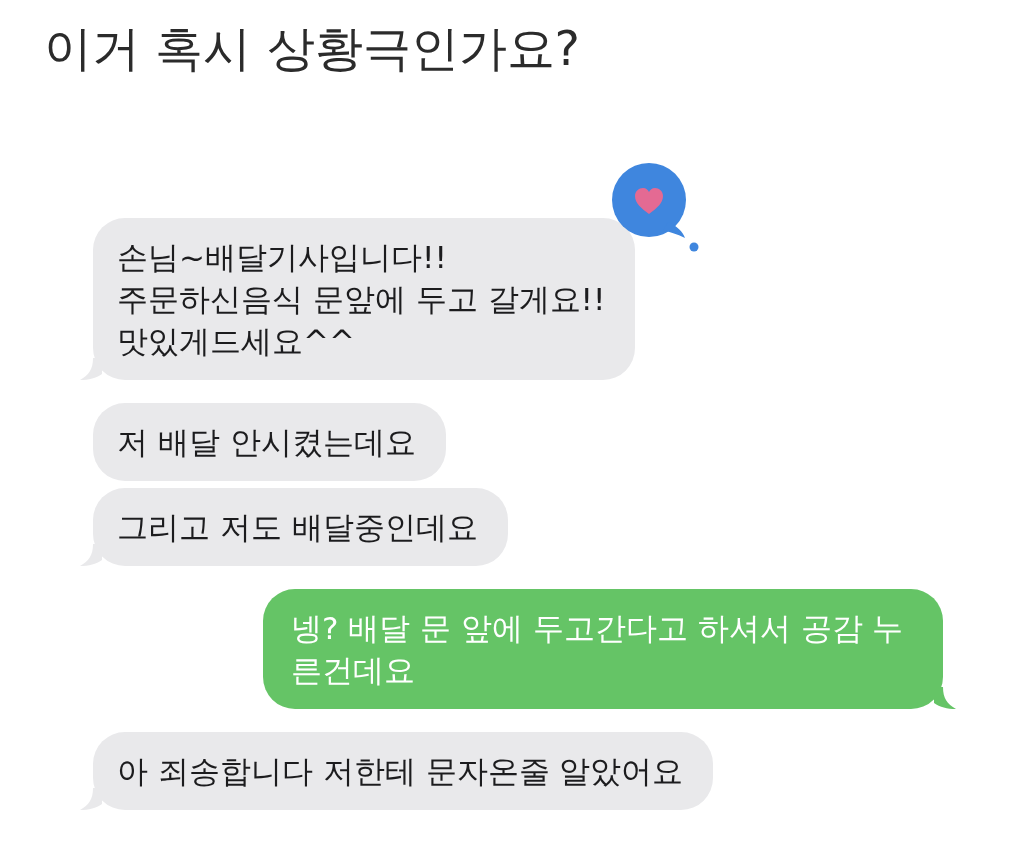 This screenshot has width=1024, height=849. I want to click on post-title: 이거 혹시 상황극인가요?, so click(312, 48).